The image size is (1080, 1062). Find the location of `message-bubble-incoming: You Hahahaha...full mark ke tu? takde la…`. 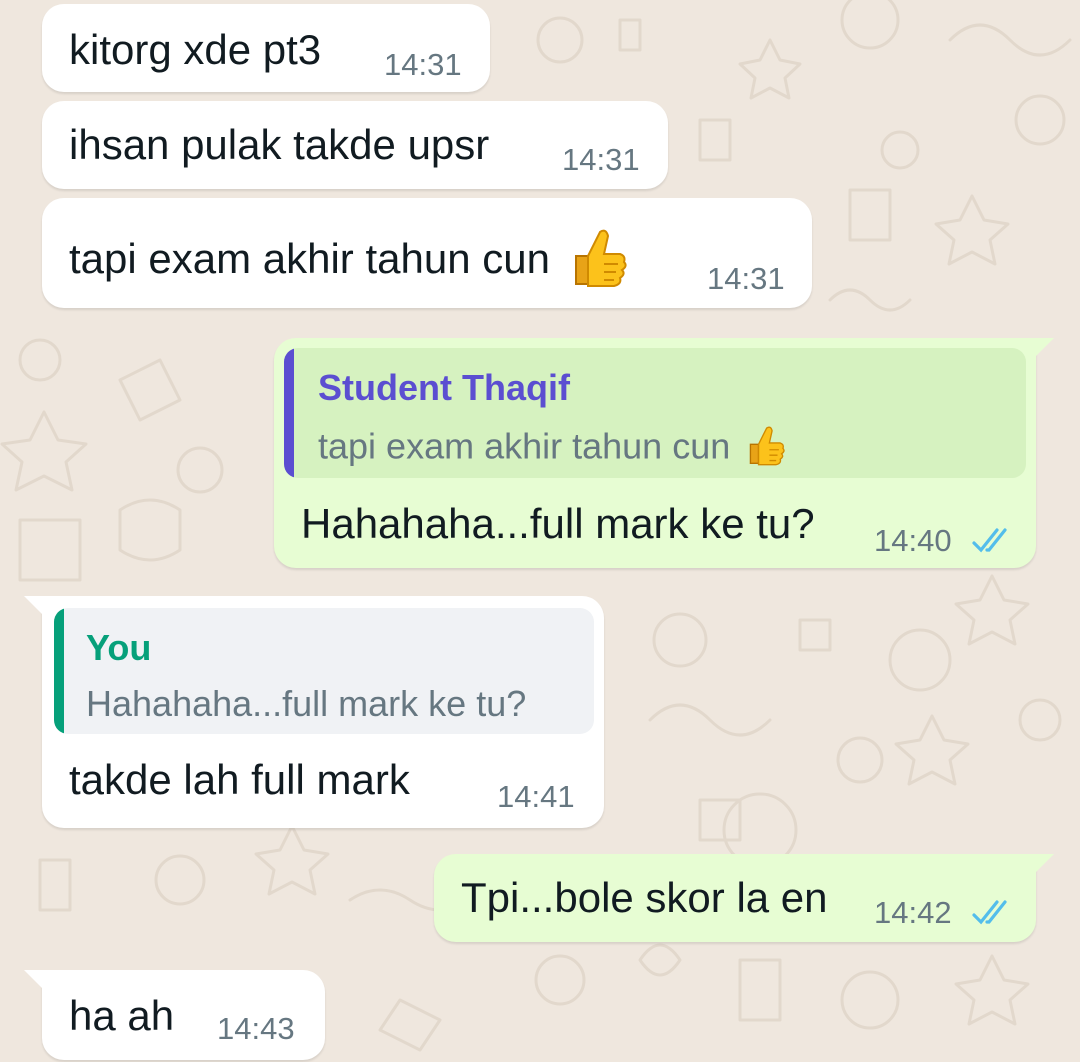

message-bubble-incoming: You Hahahaha...full mark ke tu? takde la… is located at coordinates (314, 712).